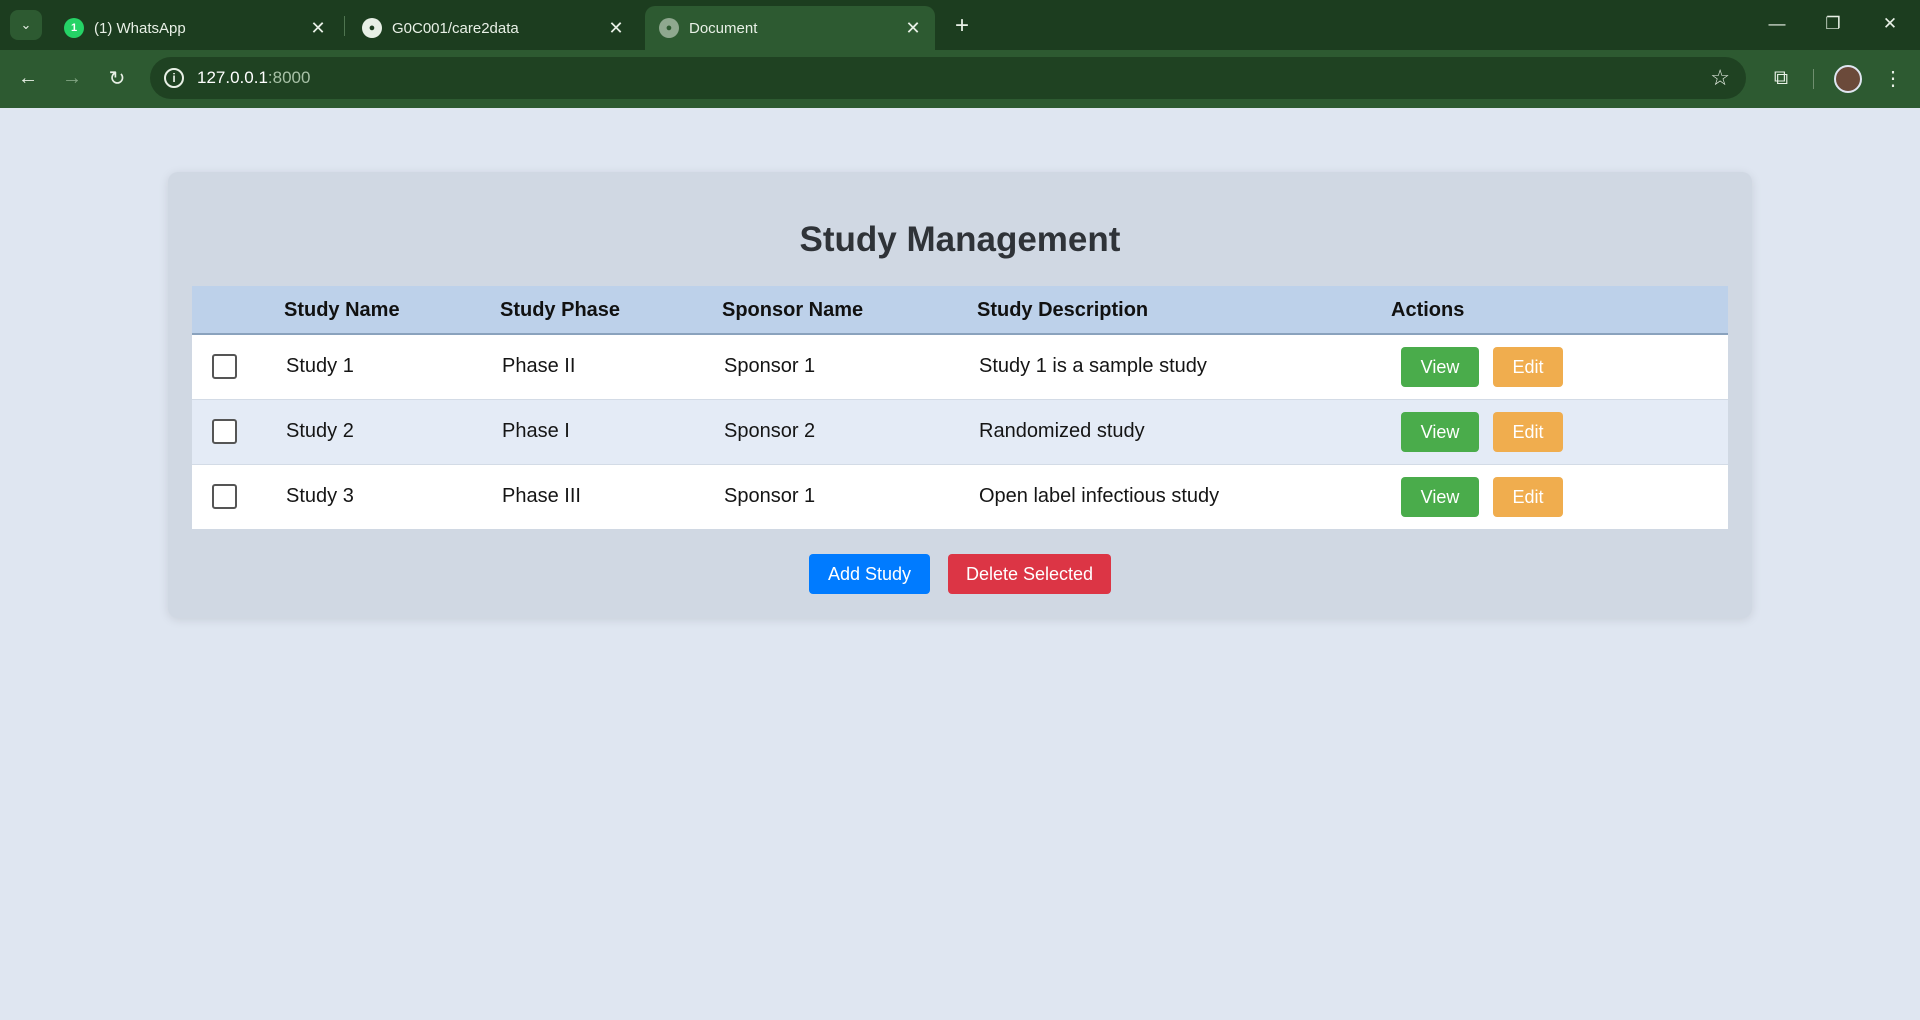  I want to click on sponsor-name: Sponsor 2, so click(770, 431).